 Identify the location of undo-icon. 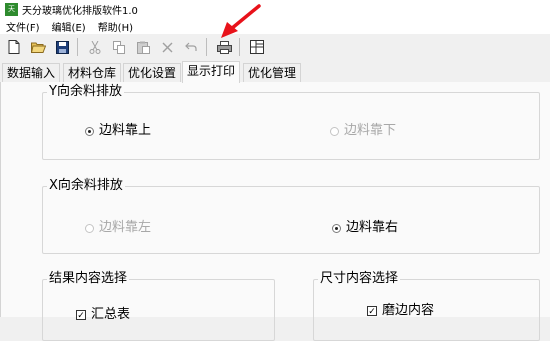
(191, 46).